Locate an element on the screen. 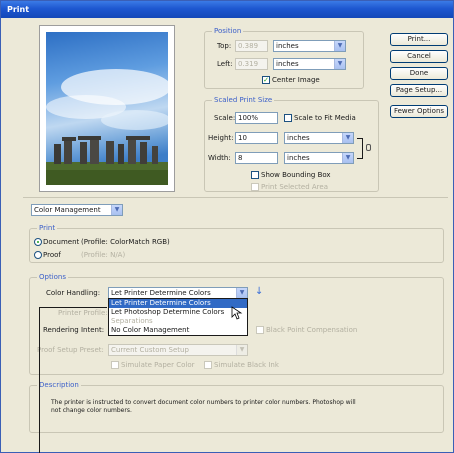 This screenshot has height=453, width=454. width-unit-select: inches ▼ is located at coordinates (319, 158).